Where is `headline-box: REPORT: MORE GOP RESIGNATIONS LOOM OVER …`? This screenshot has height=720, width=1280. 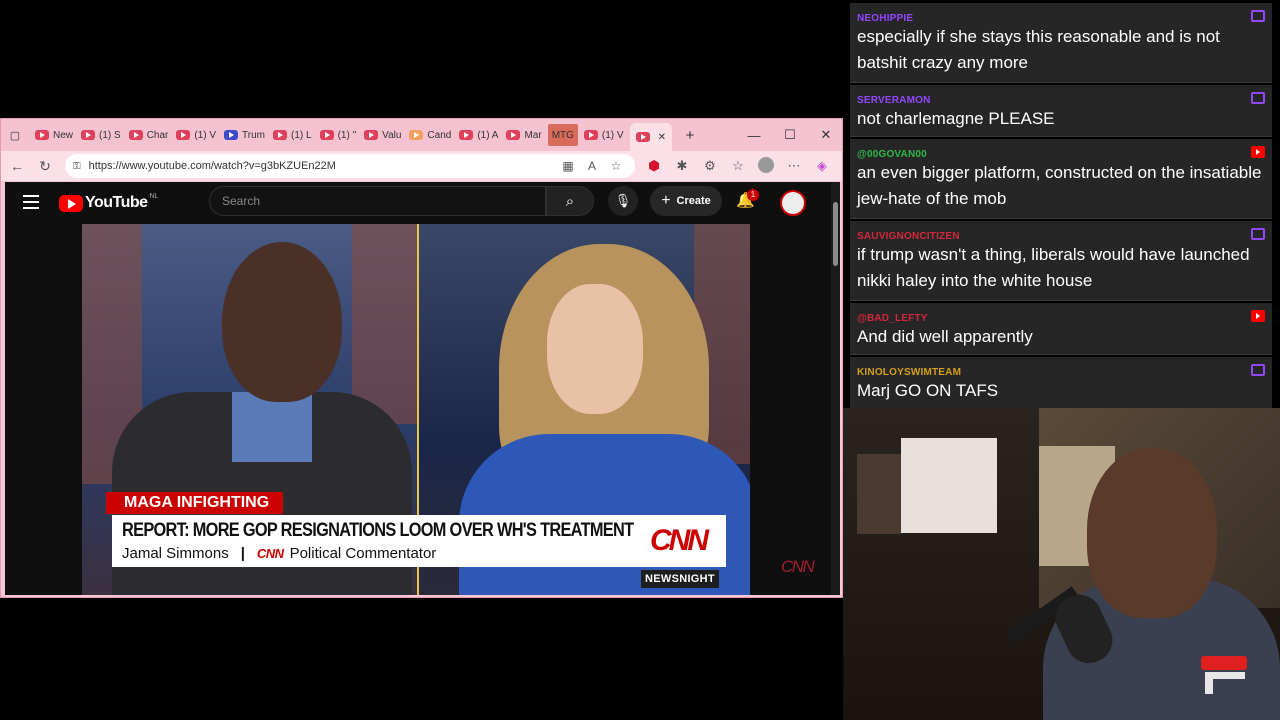 headline-box: REPORT: MORE GOP RESIGNATIONS LOOM OVER … is located at coordinates (419, 541).